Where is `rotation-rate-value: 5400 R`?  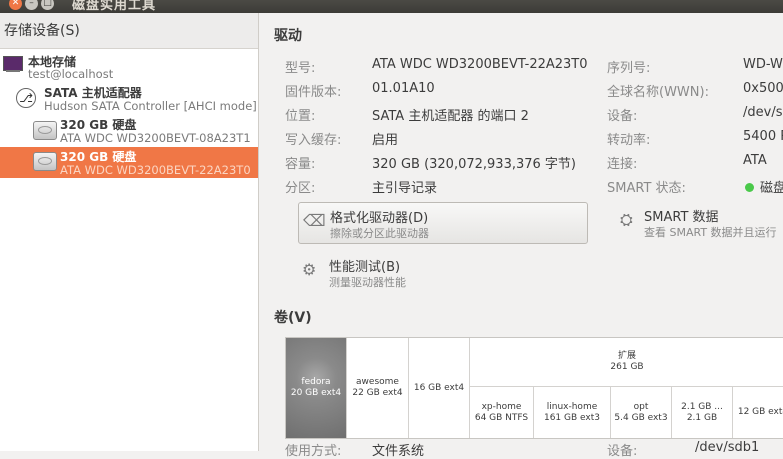
rotation-rate-value: 5400 R is located at coordinates (763, 136).